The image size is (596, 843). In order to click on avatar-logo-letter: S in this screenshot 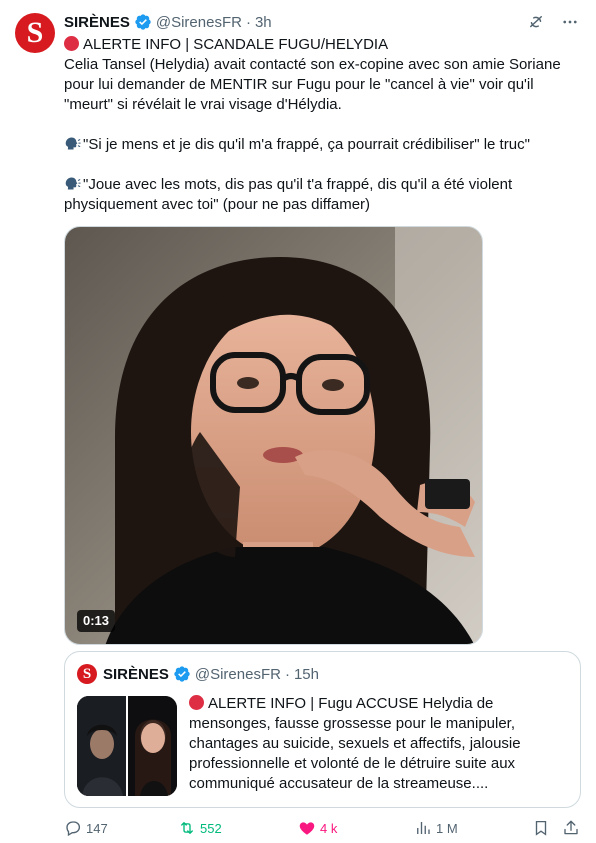, I will do `click(35, 32)`.